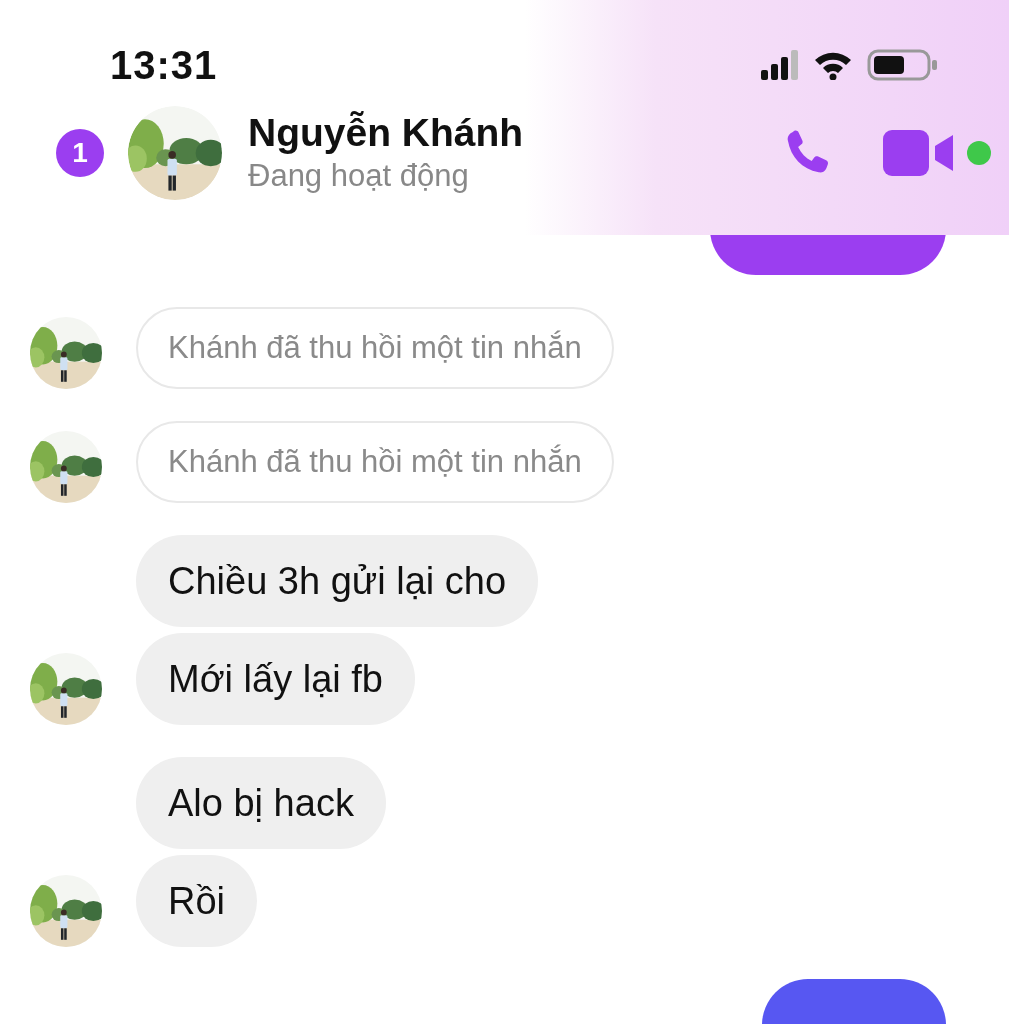 The height and width of the screenshot is (1024, 1009). What do you see at coordinates (164, 65) in the screenshot?
I see `clock-time: 13:31` at bounding box center [164, 65].